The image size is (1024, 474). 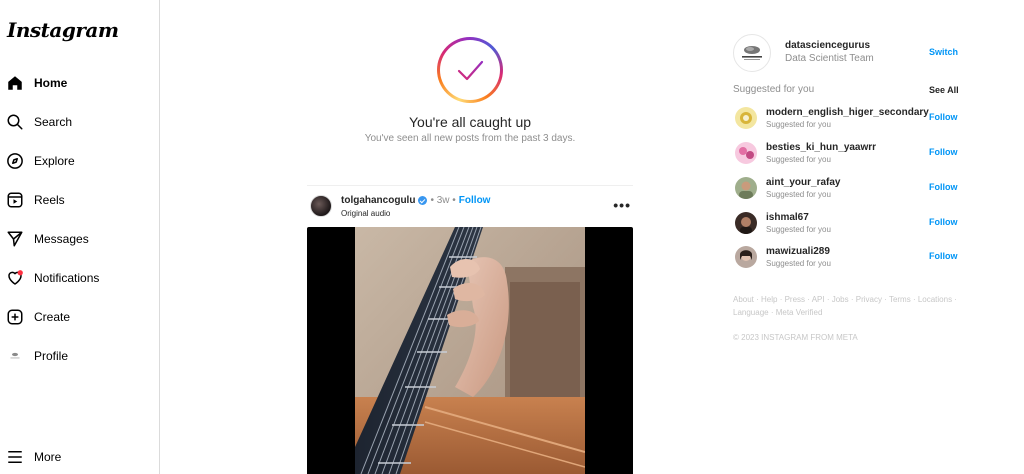 I want to click on sidebar-item-more: More, so click(x=80, y=457).